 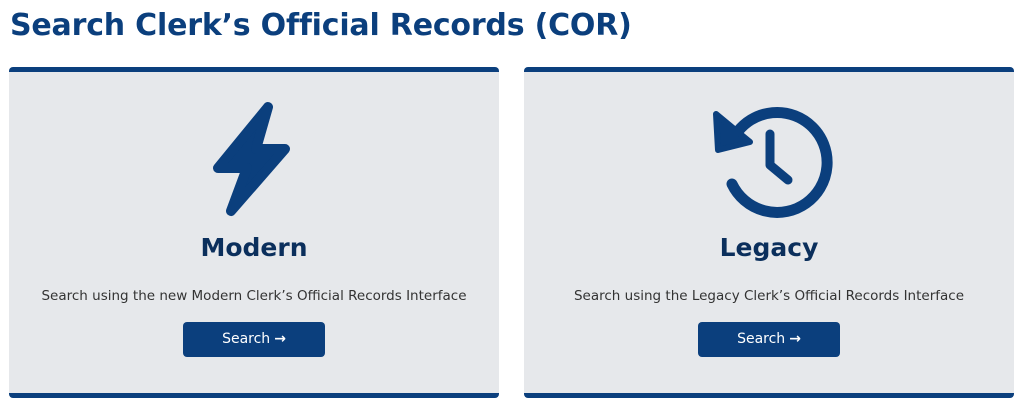 What do you see at coordinates (769, 160) in the screenshot?
I see `history-clock-icon` at bounding box center [769, 160].